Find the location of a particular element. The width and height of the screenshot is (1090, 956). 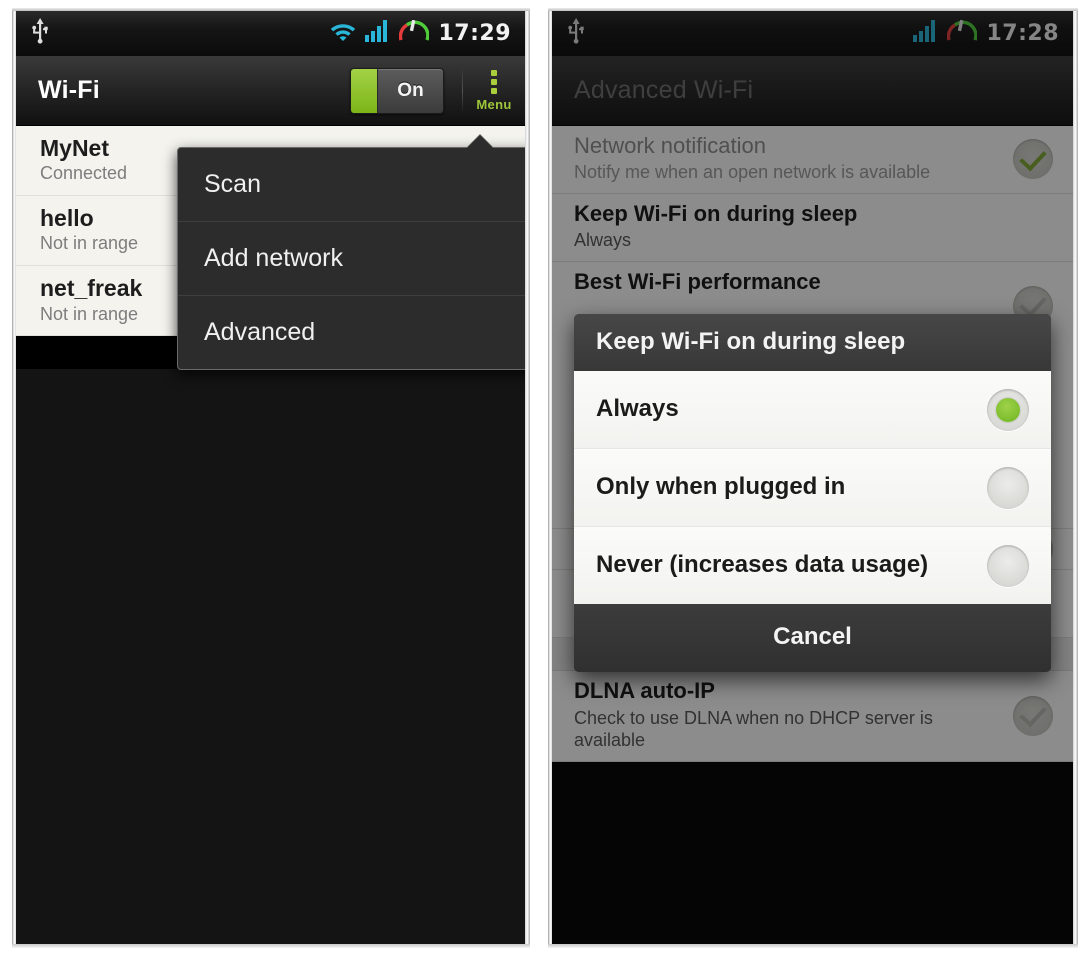

wifi-toggle-label: On is located at coordinates (410, 90).